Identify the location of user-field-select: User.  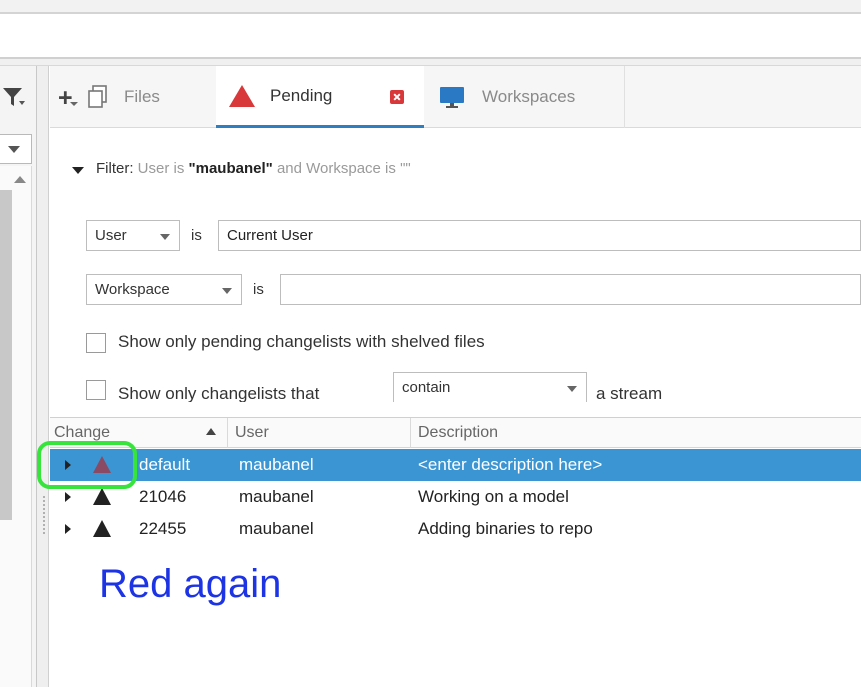
(133, 235).